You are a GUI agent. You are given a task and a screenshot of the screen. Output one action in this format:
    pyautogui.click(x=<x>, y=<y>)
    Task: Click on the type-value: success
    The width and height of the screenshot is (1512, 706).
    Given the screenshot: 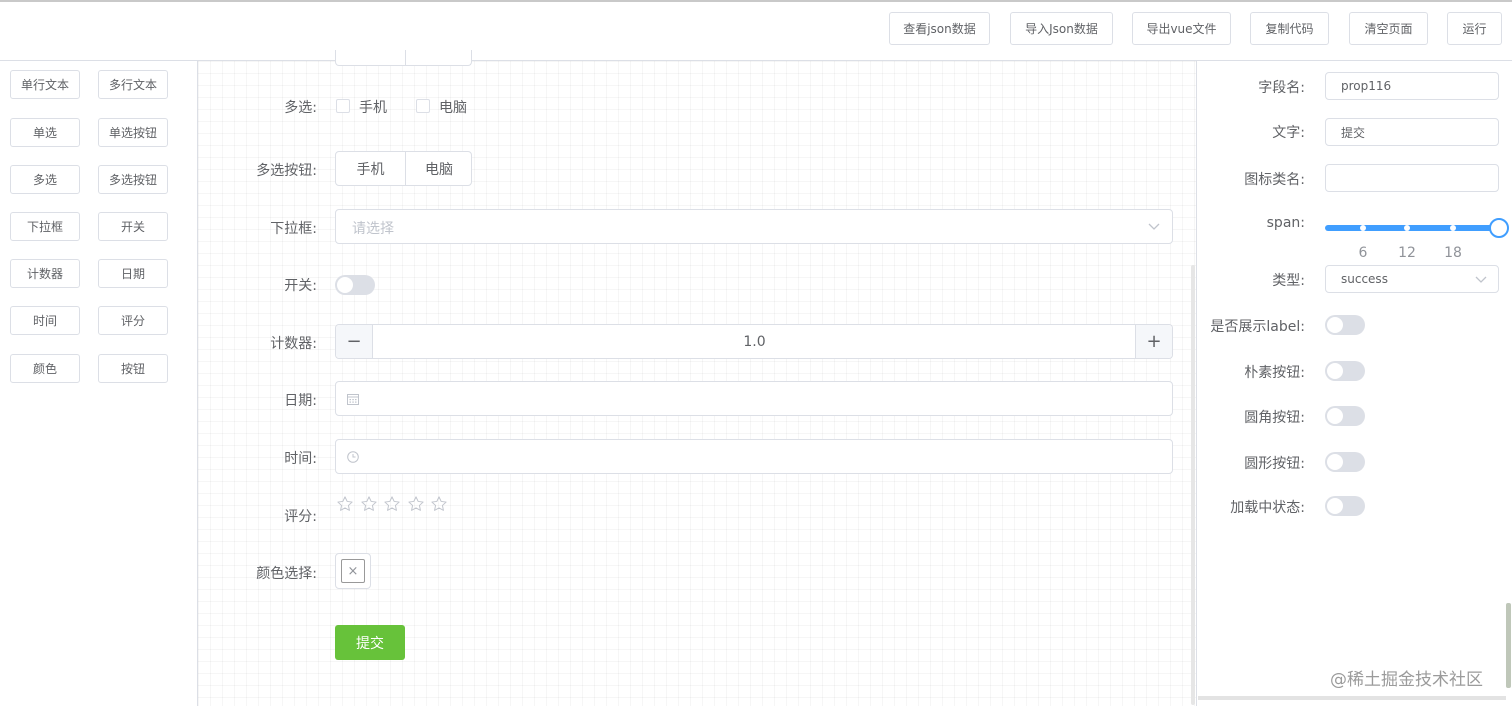 What is the action you would take?
    pyautogui.click(x=1364, y=279)
    